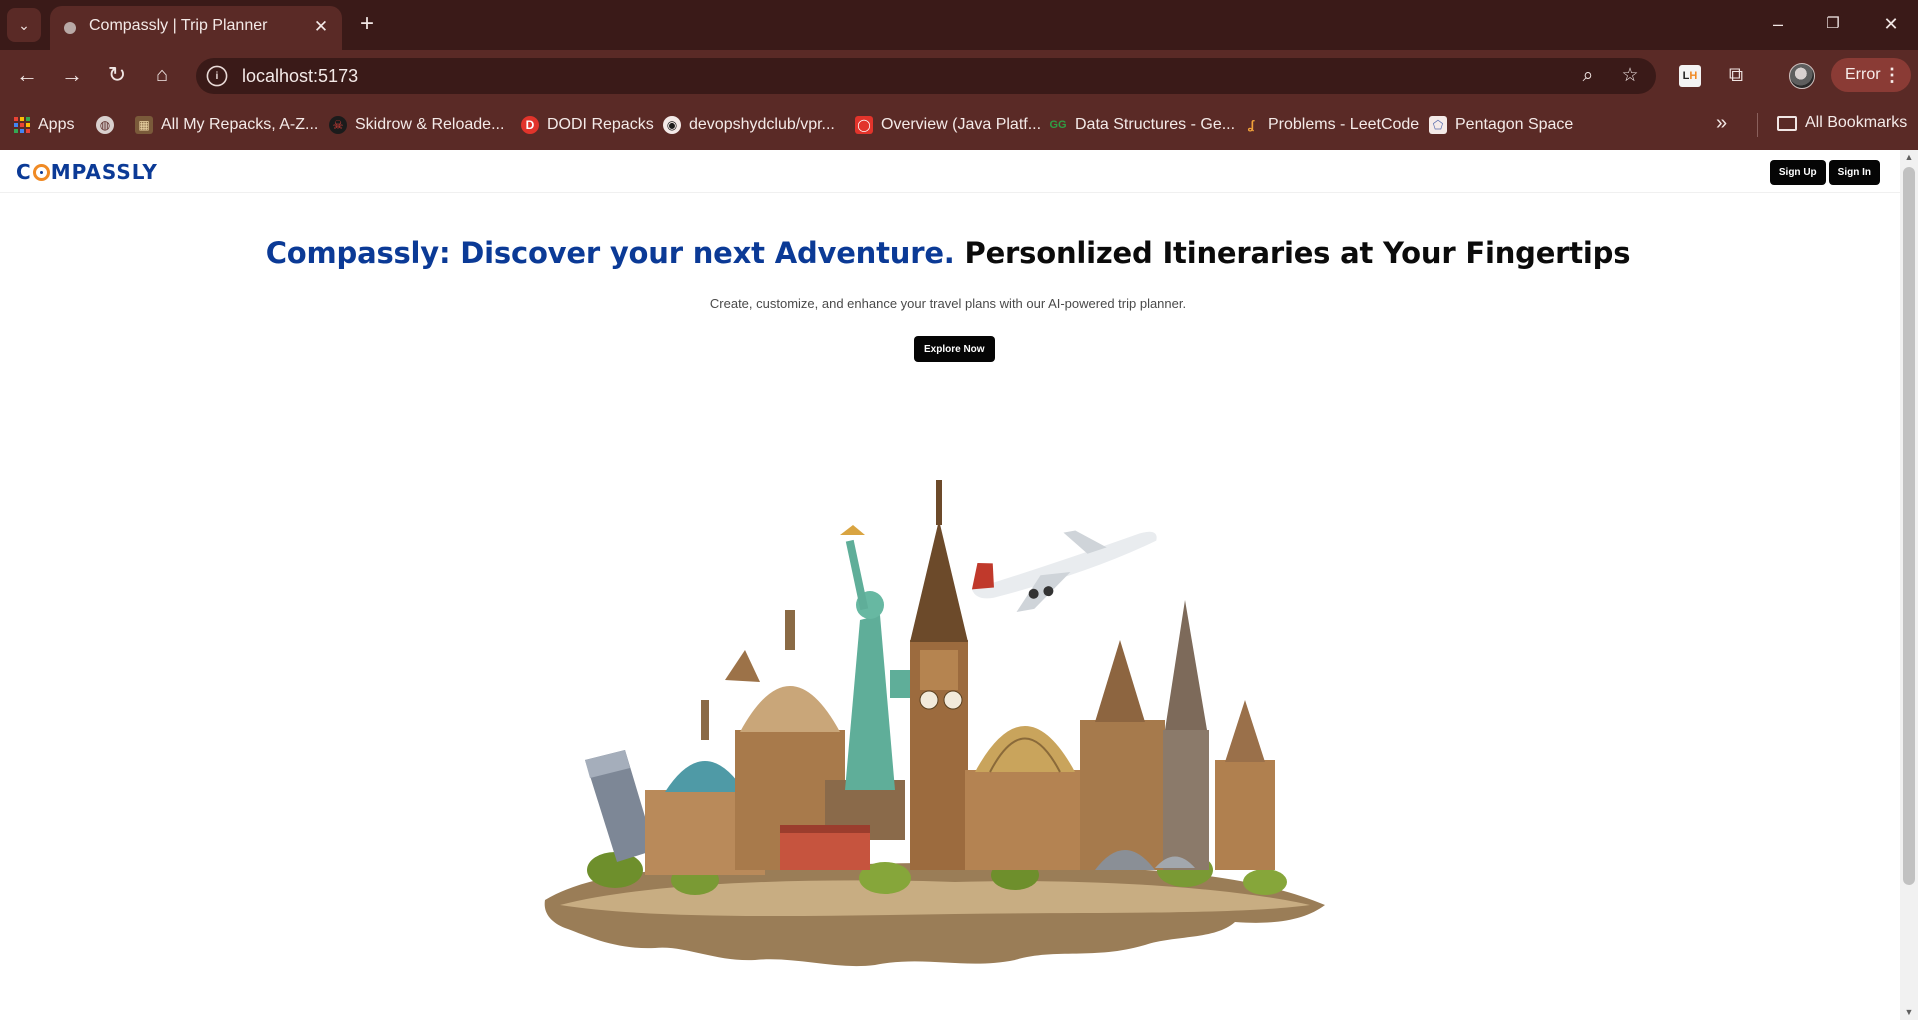  Describe the element at coordinates (1588, 76) in the screenshot. I see `zoom-icon: ⌕` at that location.